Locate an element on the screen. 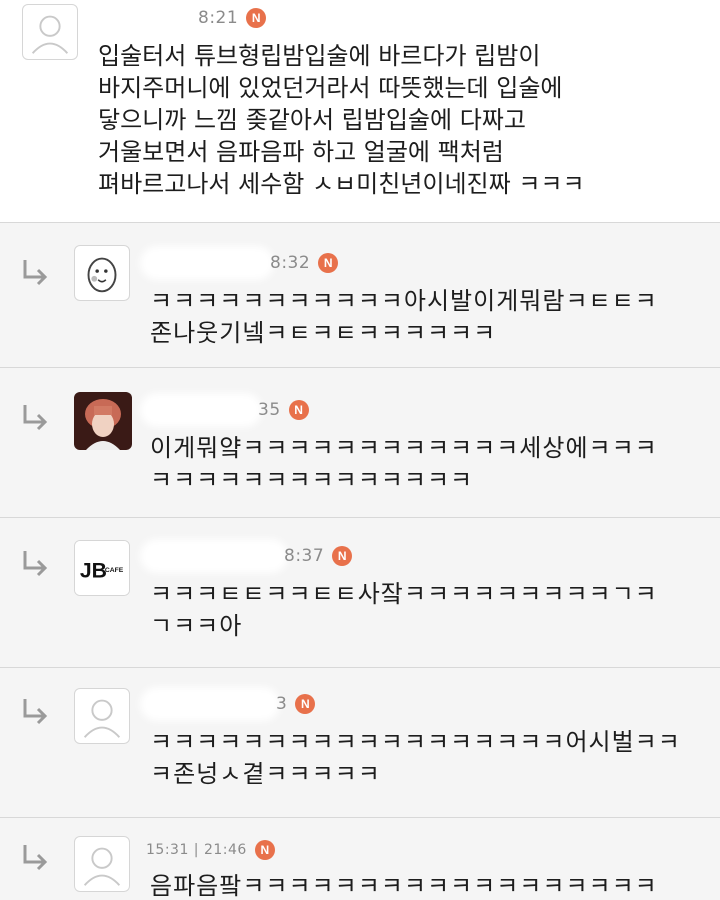 Image resolution: width=720 pixels, height=900 pixels. comment-timestamp: 8:37 is located at coordinates (304, 556).